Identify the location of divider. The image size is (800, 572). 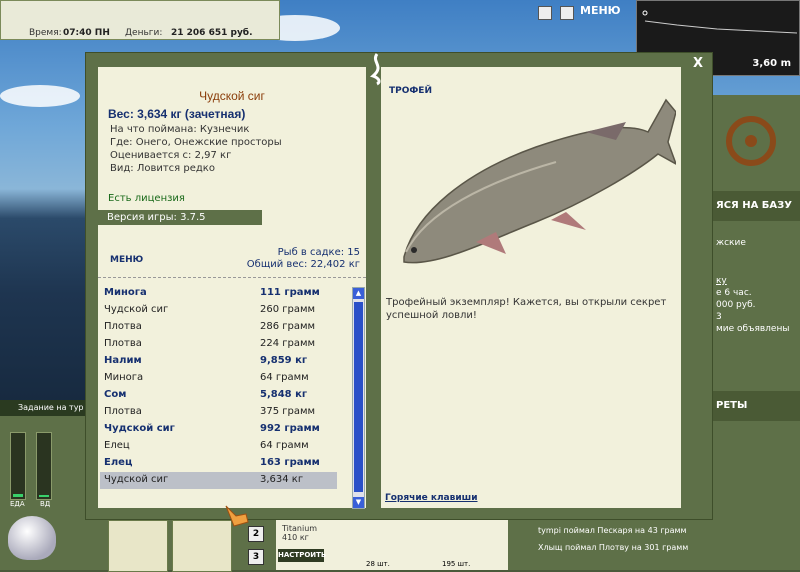
(232, 277).